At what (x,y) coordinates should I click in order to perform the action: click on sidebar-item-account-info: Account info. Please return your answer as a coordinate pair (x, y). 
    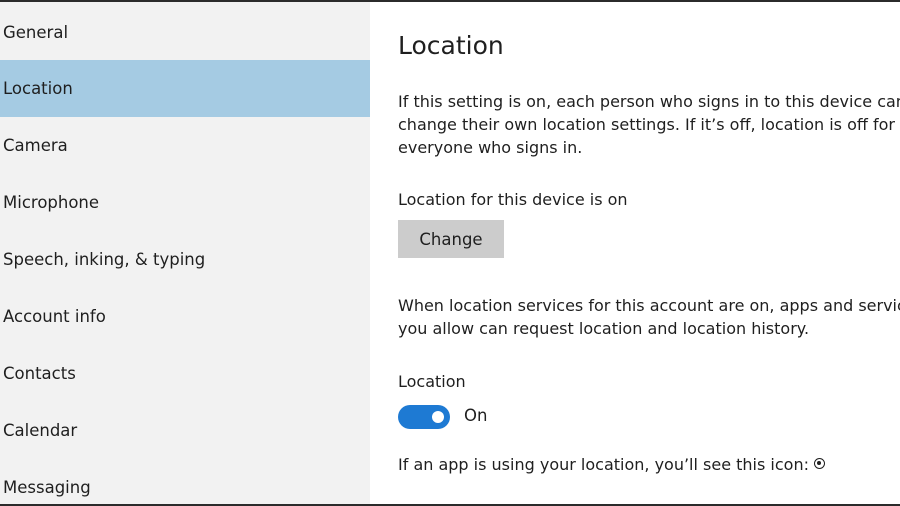
    Looking at the image, I should click on (185, 316).